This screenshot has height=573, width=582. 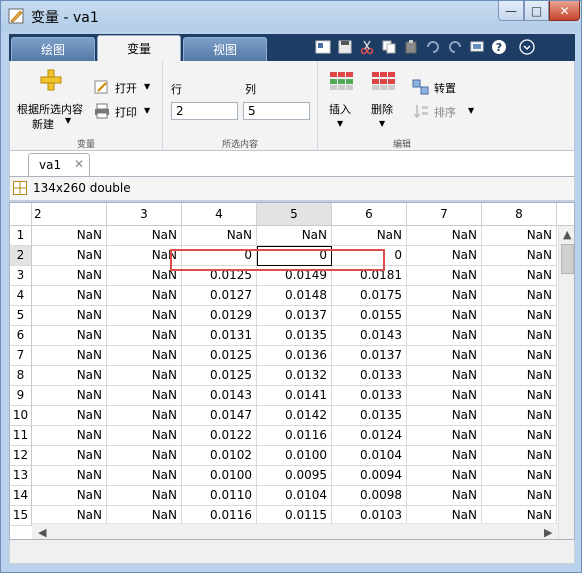 What do you see at coordinates (369, 336) in the screenshot?
I see `grid-cell: 0.0143` at bounding box center [369, 336].